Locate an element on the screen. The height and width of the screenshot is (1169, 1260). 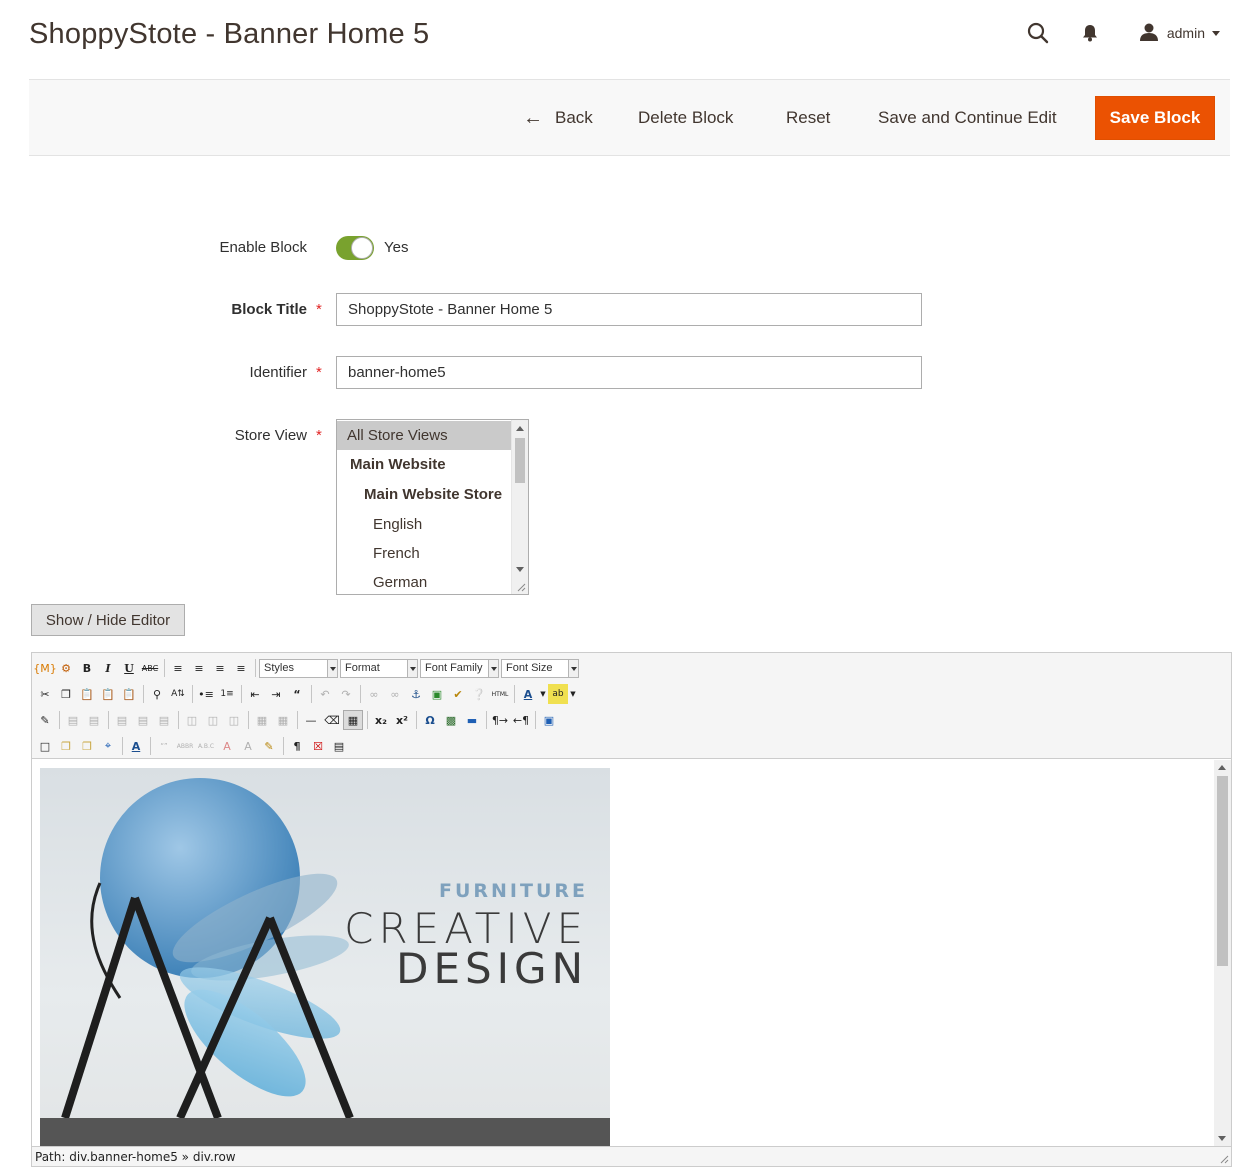
show-hide-editor-button: Show / Hide Editor is located at coordinates (108, 620).